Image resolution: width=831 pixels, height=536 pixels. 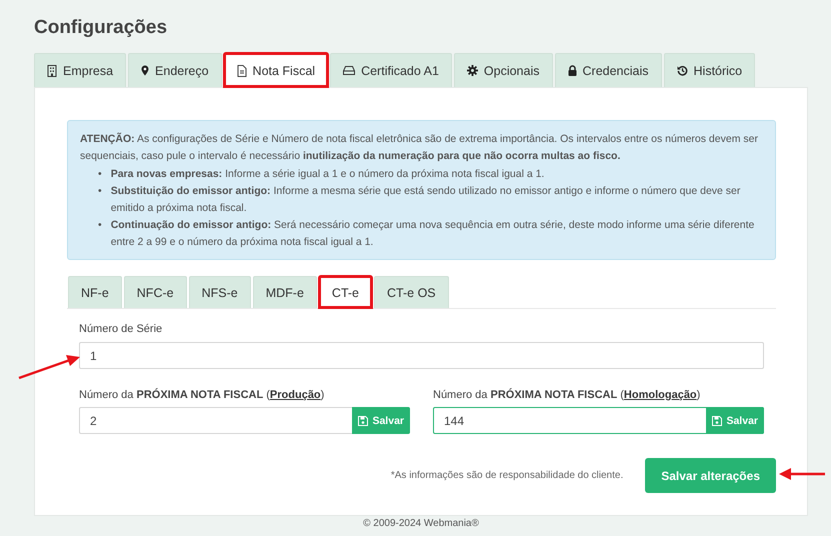 I want to click on field-label: Número da PRÓXIMA NOTA FISCAL (Homologação), so click(x=567, y=395).